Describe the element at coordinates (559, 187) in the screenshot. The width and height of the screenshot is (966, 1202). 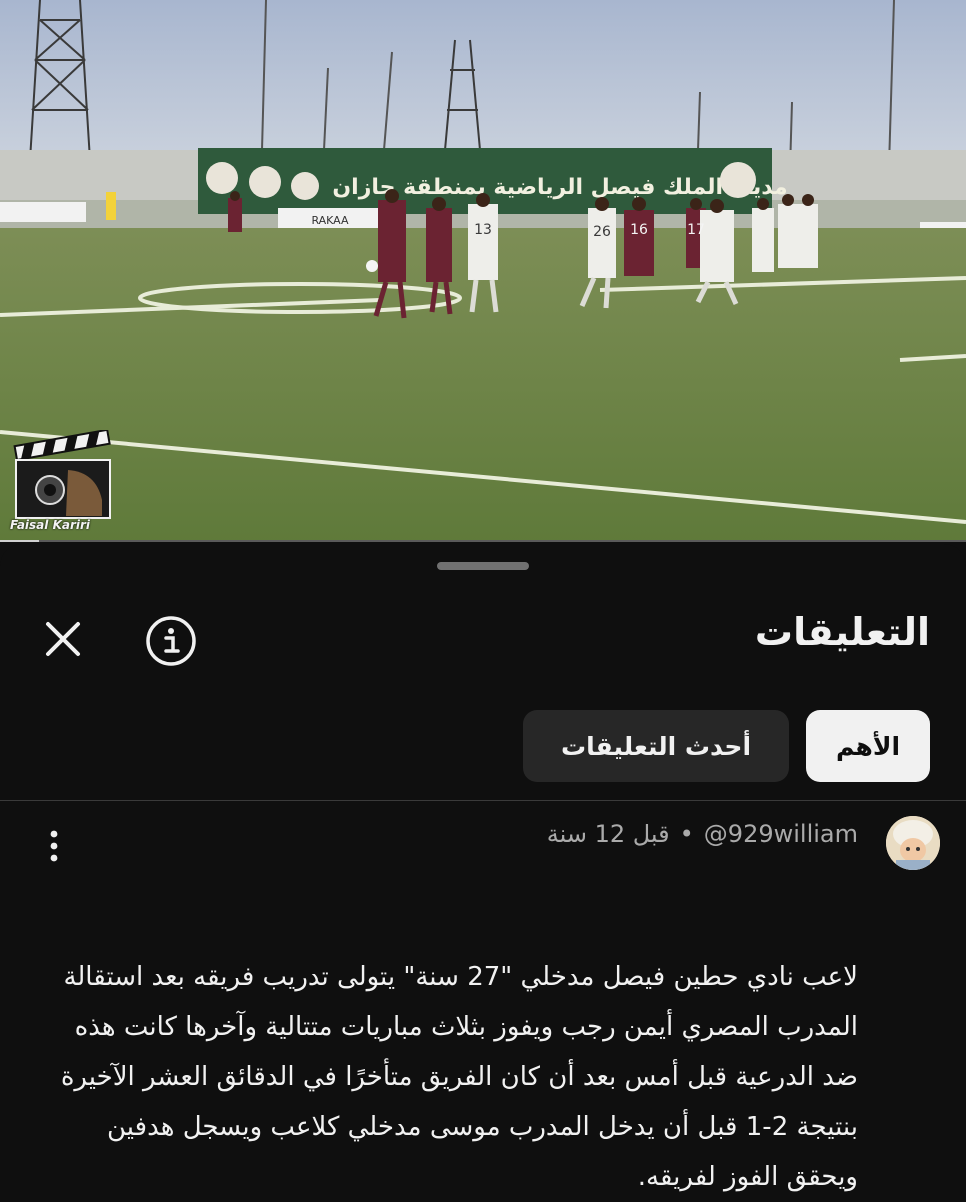
I see `stadium-banner-text: مدينة الملك فيصل الرياضية بمنطقة جازان` at that location.